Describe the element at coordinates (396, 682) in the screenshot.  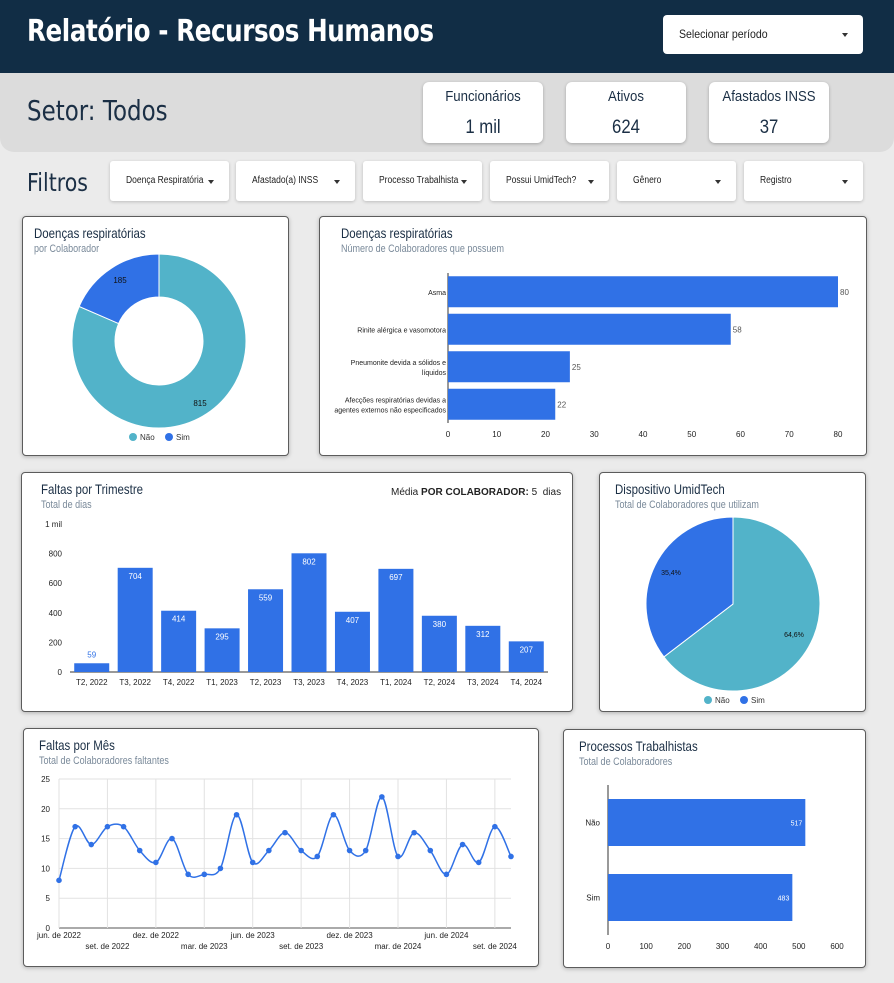
I see `x-tick-label: T1, 2024` at that location.